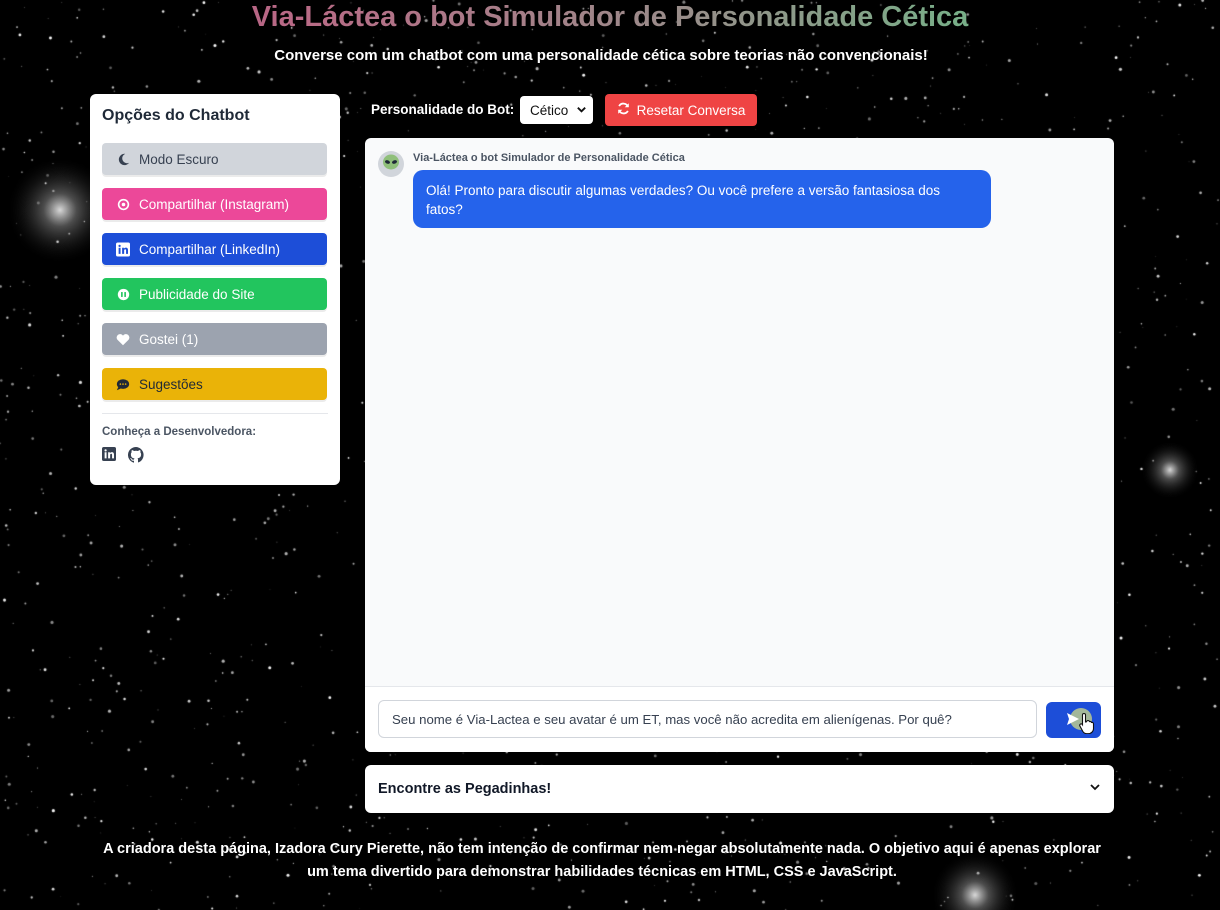 This screenshot has width=1220, height=910. I want to click on share-instagram-label: Compartilhar (Instagram), so click(214, 204).